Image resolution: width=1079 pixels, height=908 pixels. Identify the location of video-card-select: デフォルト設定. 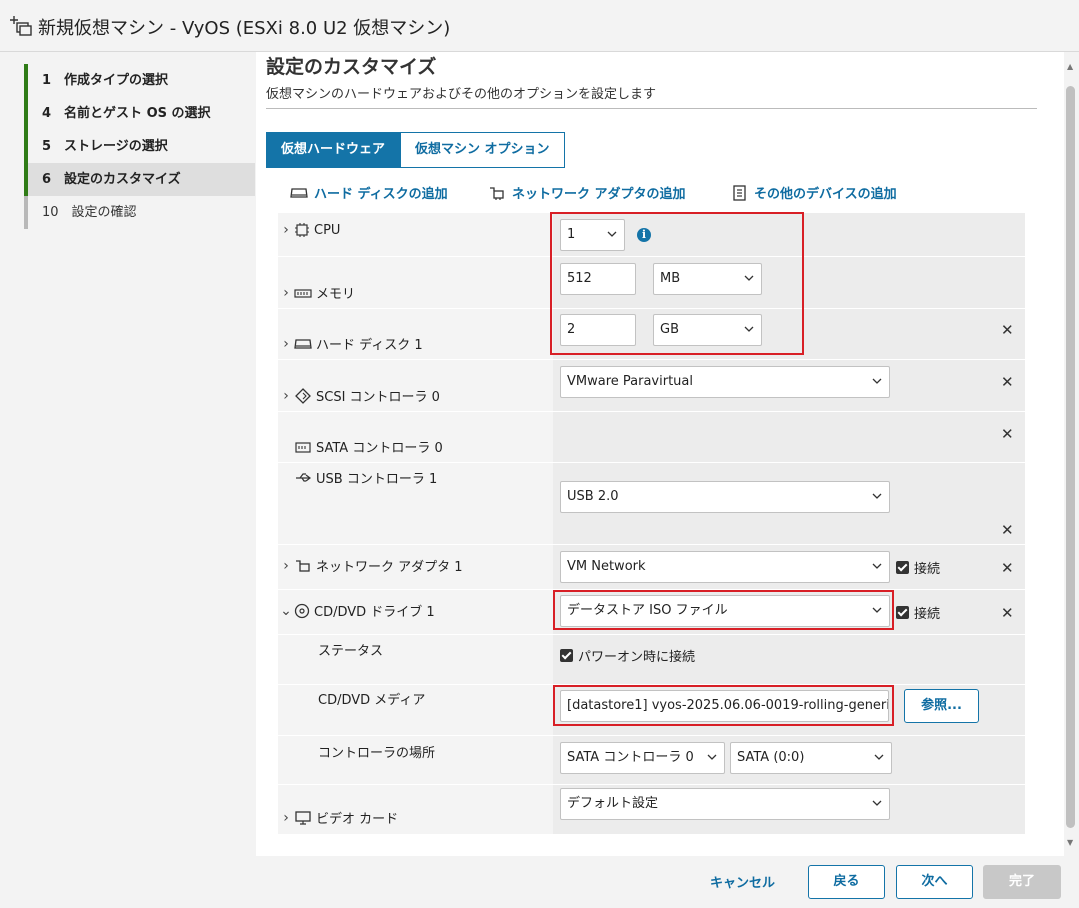
(725, 804).